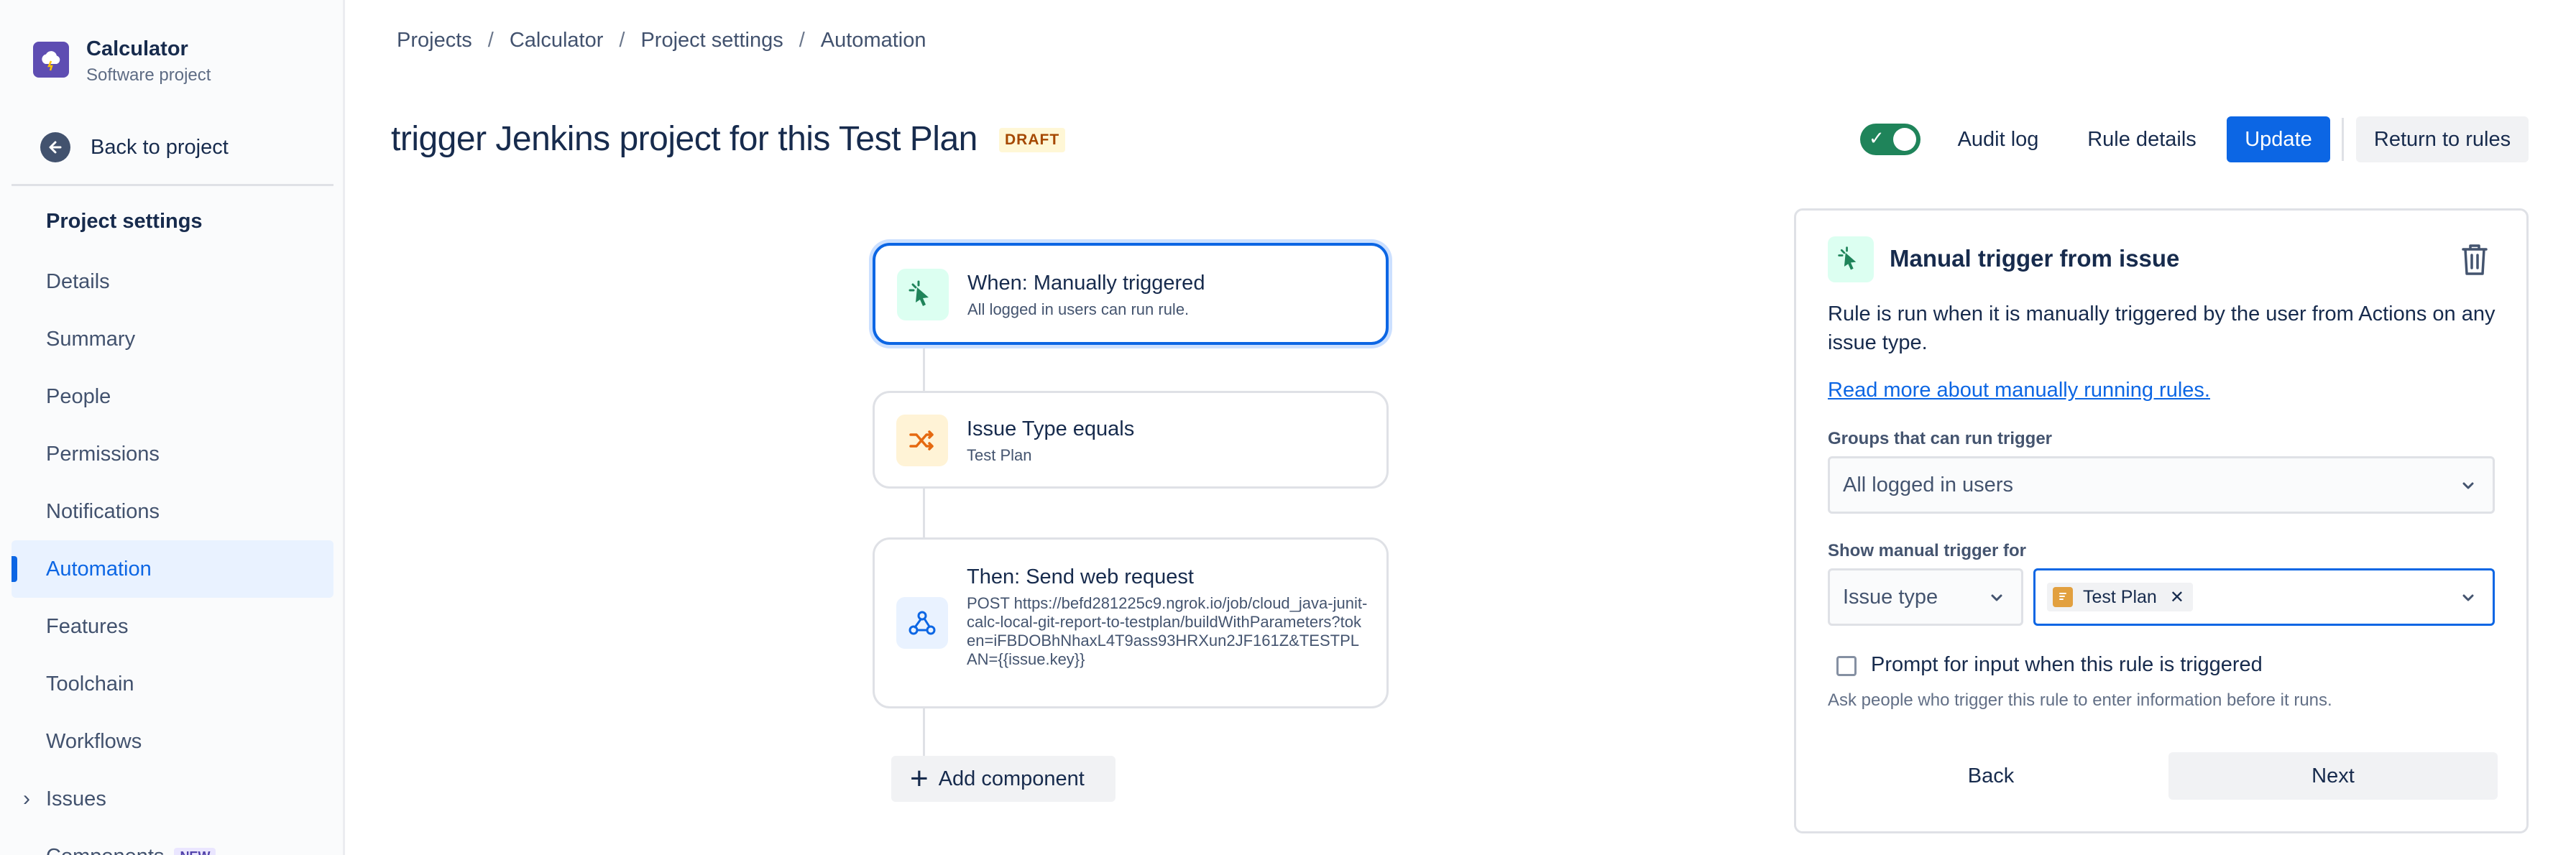  I want to click on sidebar-section-title: Project settings, so click(124, 221).